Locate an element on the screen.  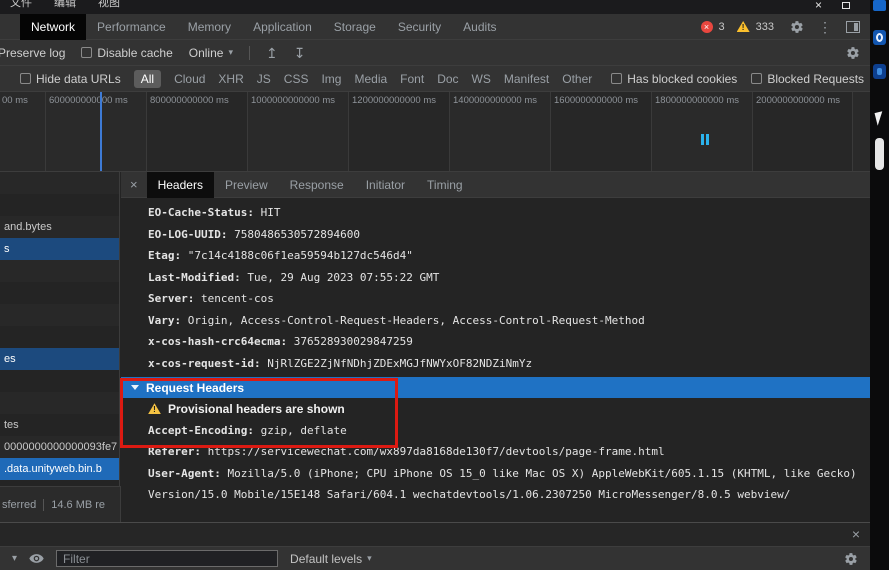
tab-performance: Performance is located at coordinates (131, 27).